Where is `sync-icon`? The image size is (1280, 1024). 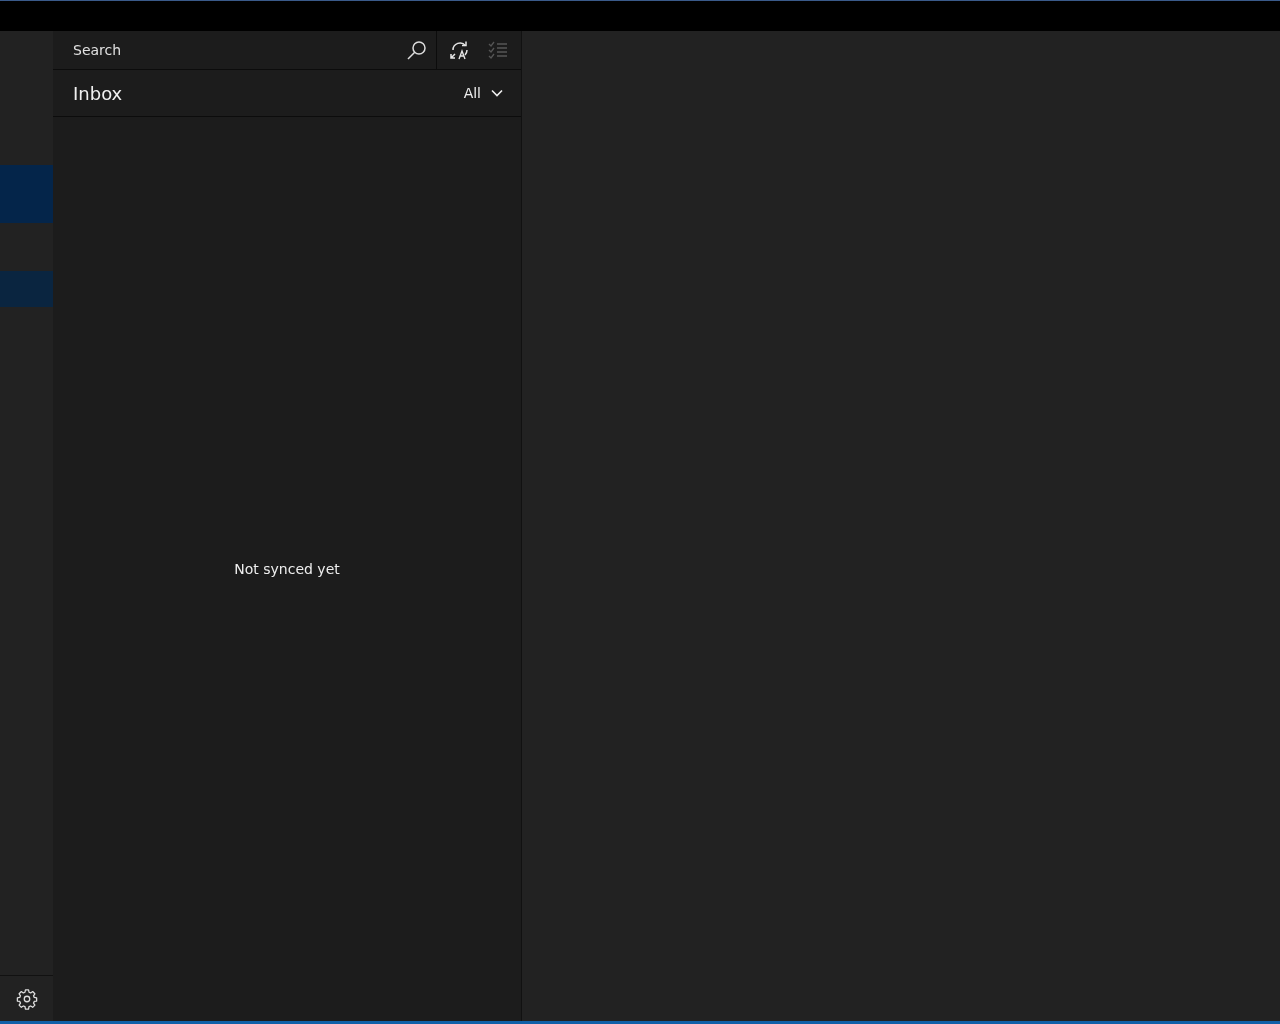
sync-icon is located at coordinates (460, 50).